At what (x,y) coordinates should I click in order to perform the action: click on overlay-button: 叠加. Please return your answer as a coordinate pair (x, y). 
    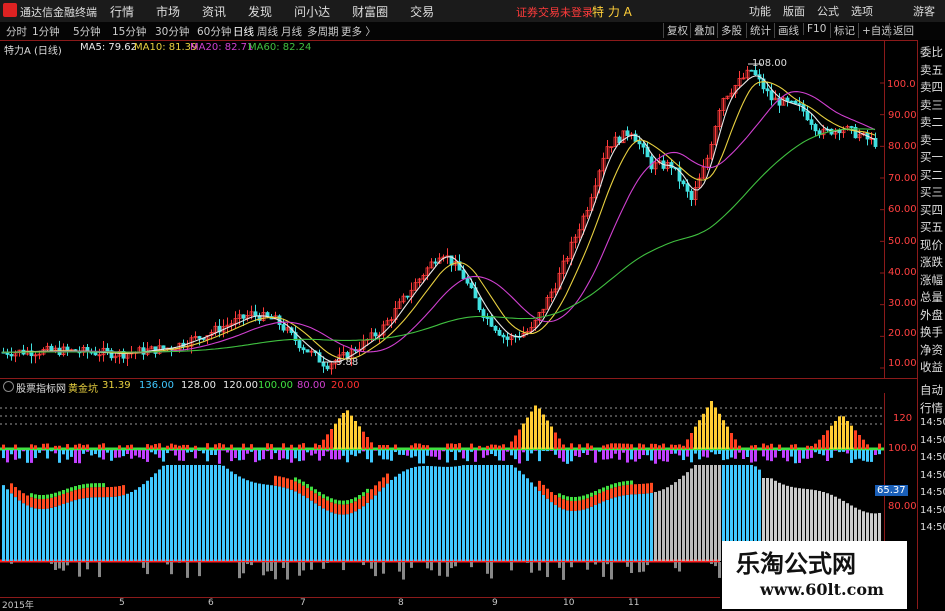
    Looking at the image, I should click on (702, 30).